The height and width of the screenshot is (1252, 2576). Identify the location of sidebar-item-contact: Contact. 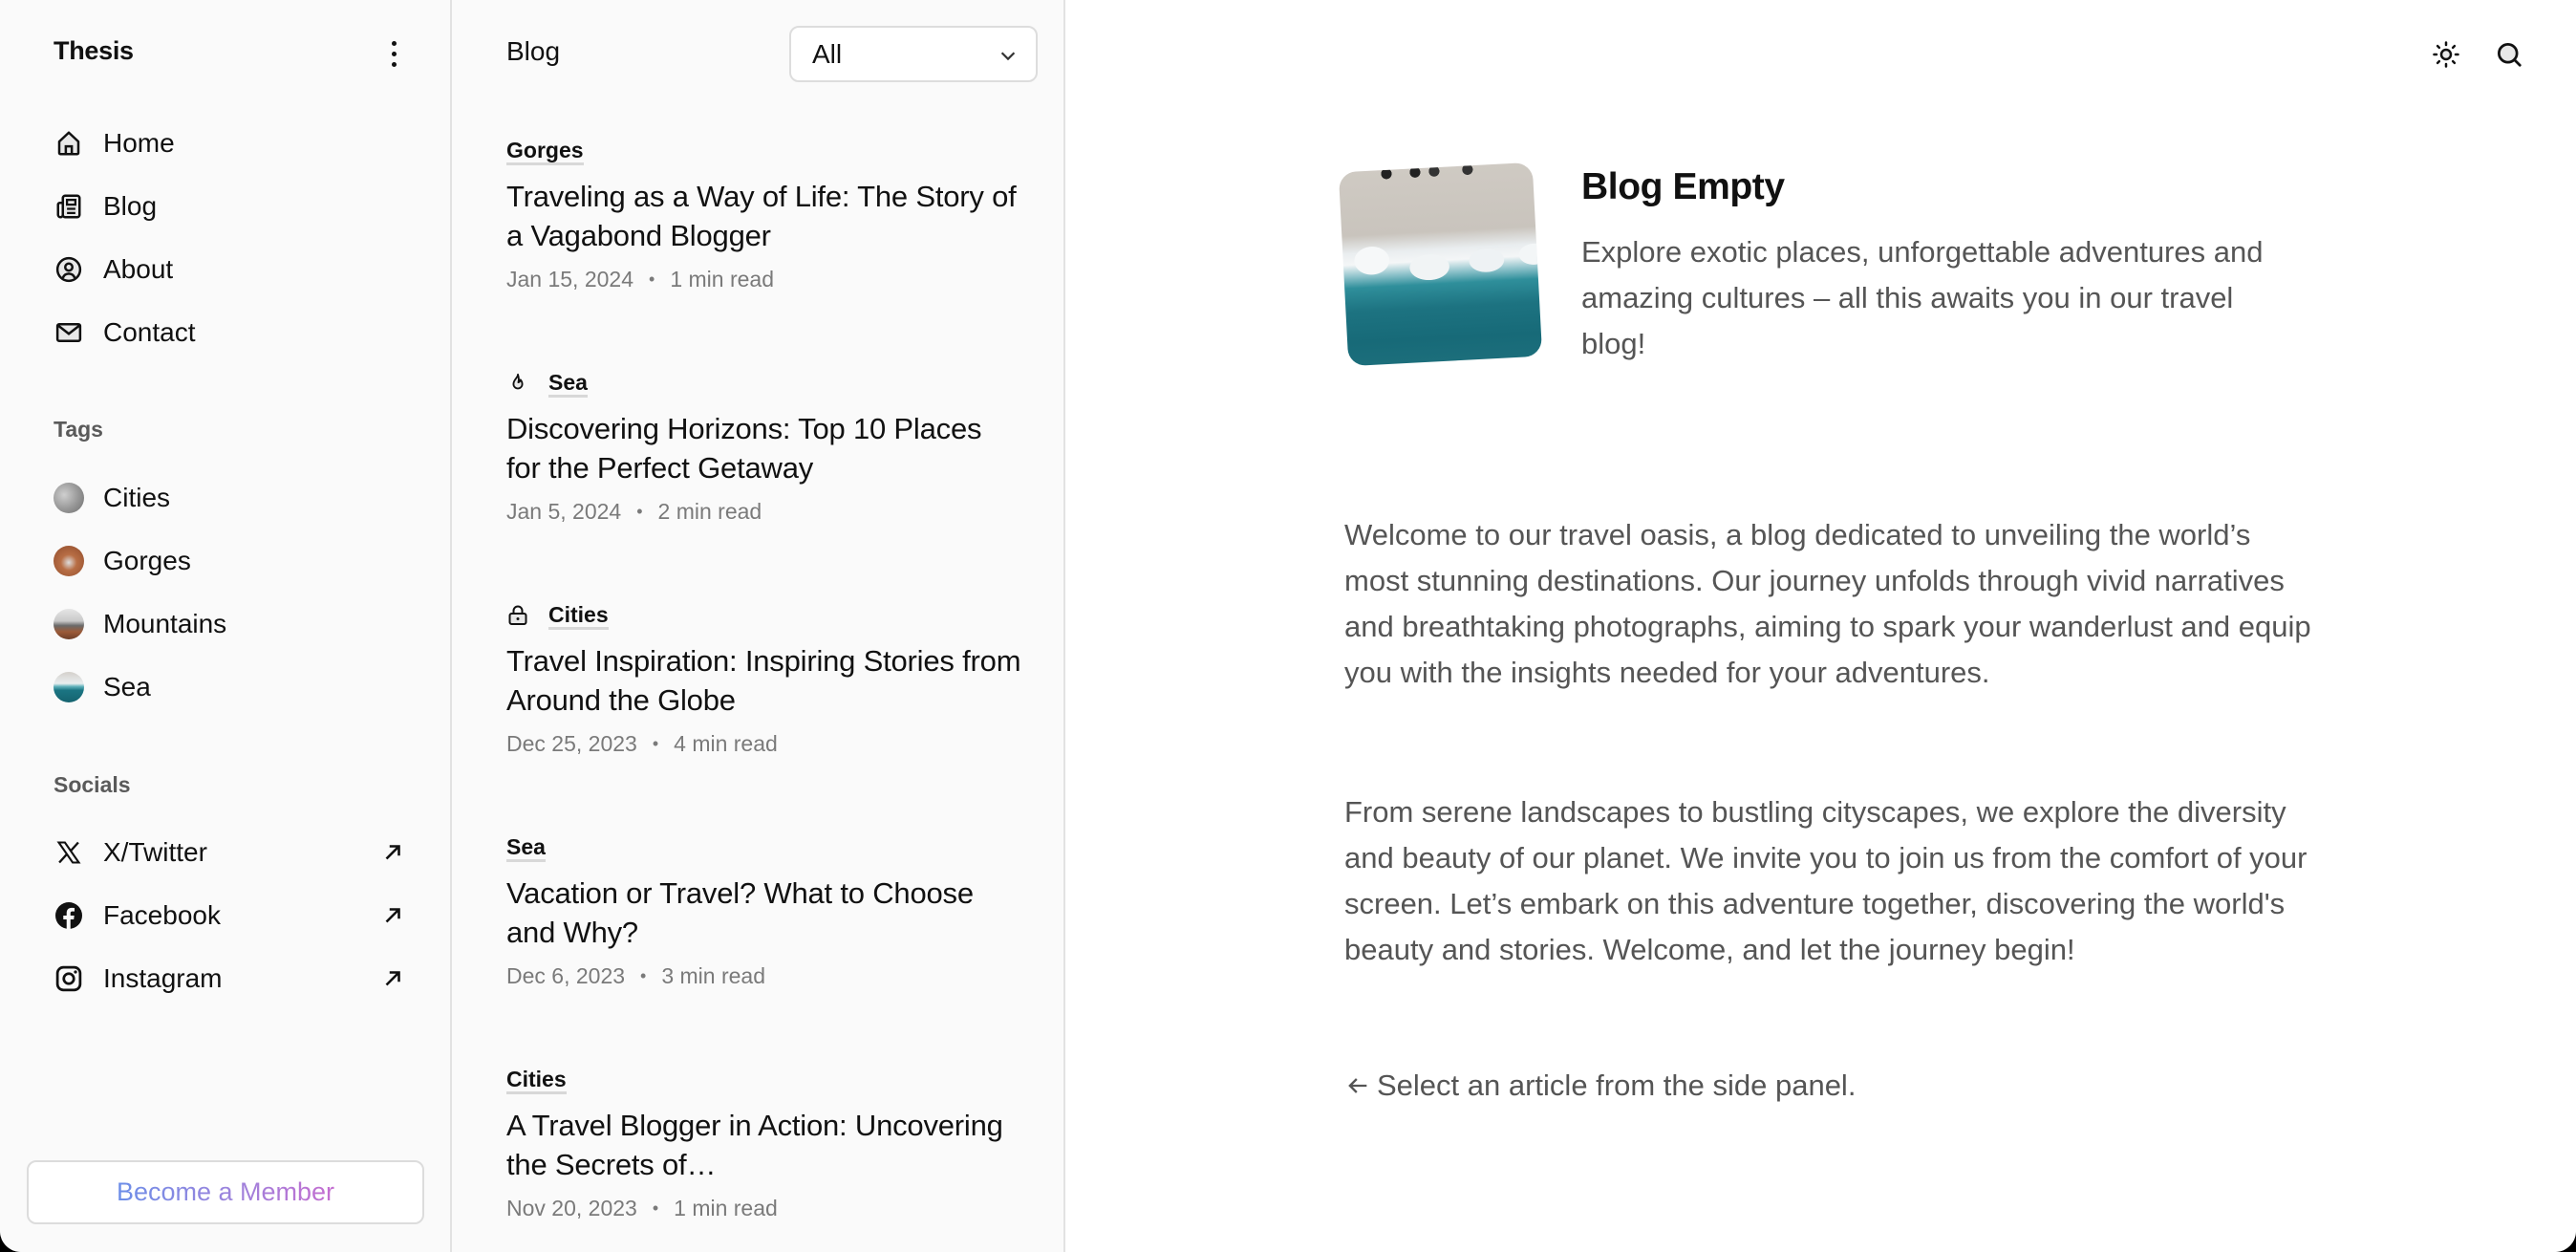
(125, 332).